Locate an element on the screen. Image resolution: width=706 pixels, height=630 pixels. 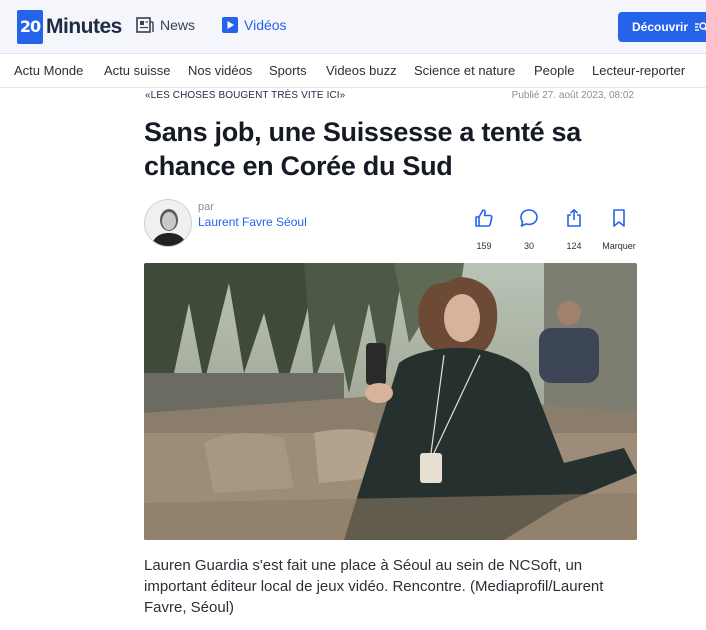
logo-wordmark: Minutes is located at coordinates (84, 26).